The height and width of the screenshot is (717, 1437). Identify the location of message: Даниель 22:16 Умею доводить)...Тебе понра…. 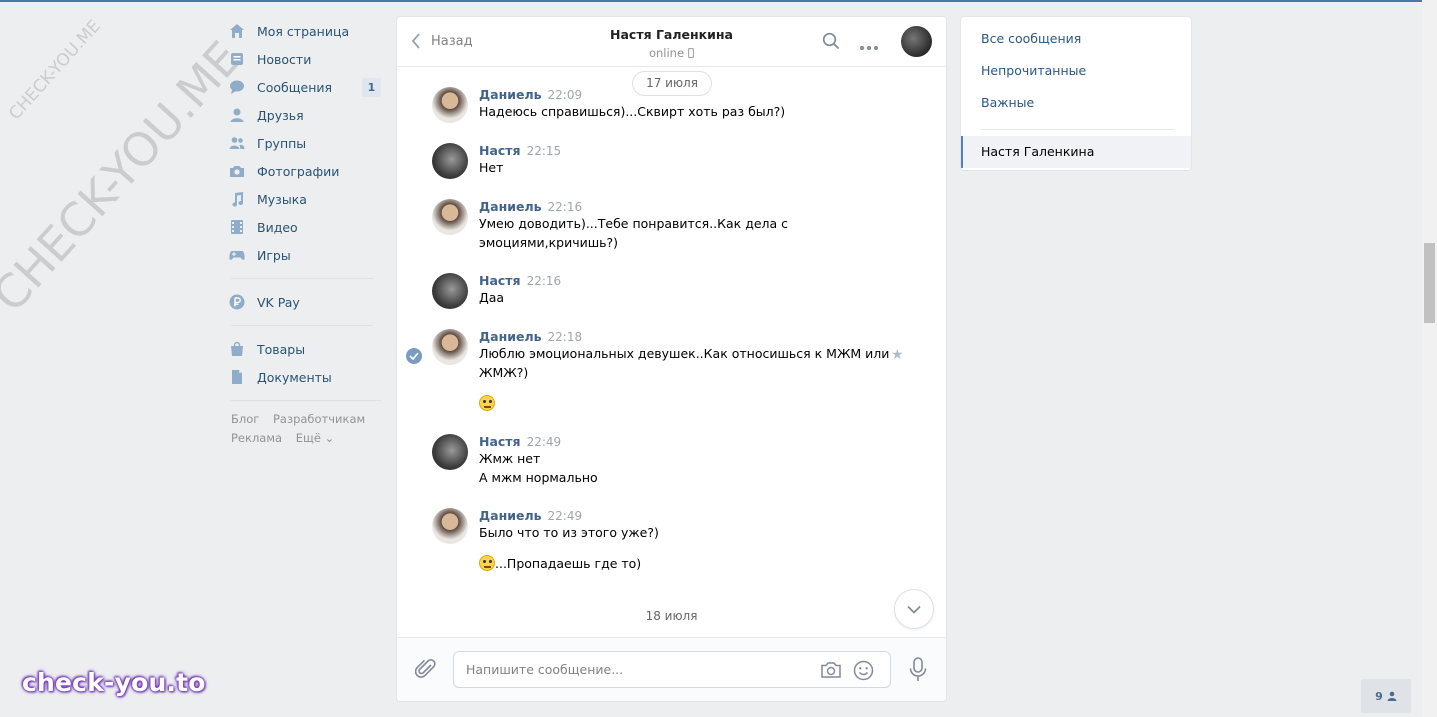
(667, 225).